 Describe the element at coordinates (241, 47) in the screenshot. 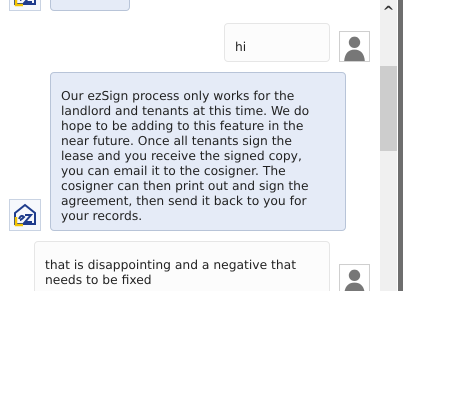

I see `message-text: hi` at that location.